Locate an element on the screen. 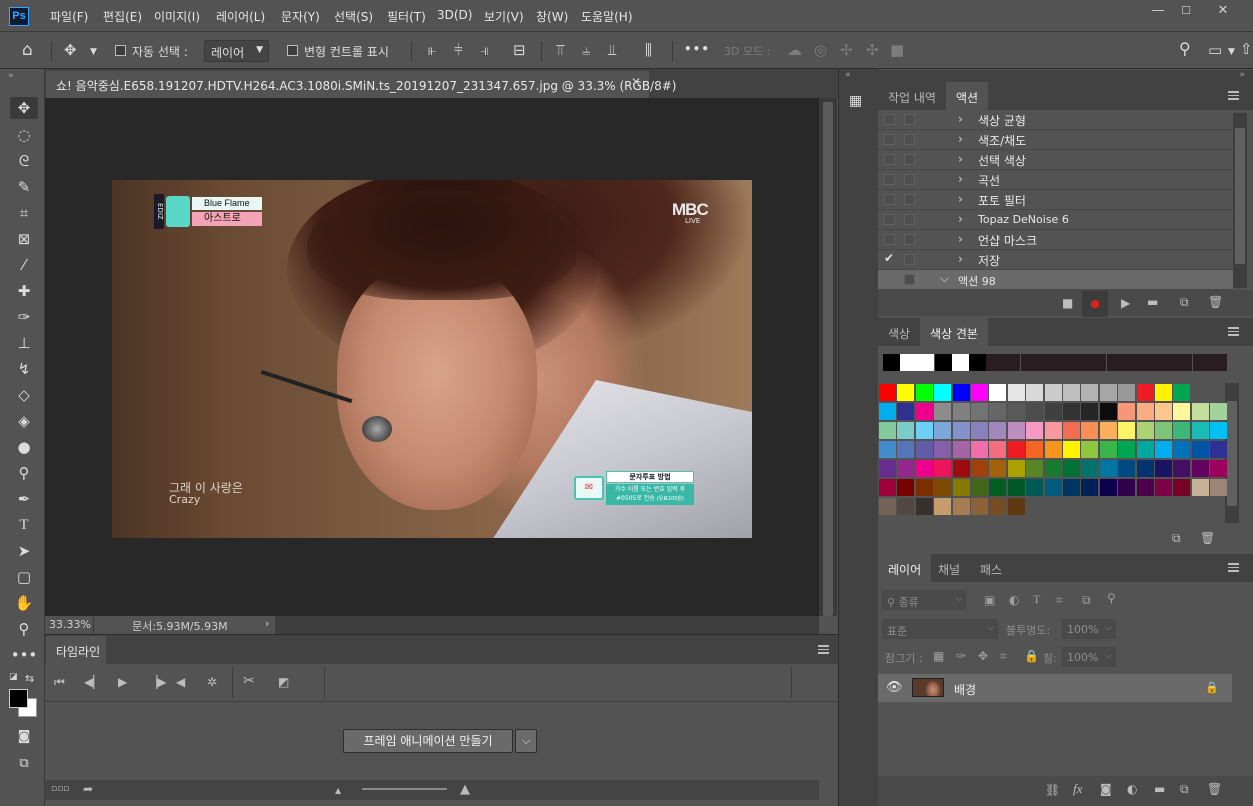 The height and width of the screenshot is (806, 1253). chevron-right-icon: › is located at coordinates (960, 239).